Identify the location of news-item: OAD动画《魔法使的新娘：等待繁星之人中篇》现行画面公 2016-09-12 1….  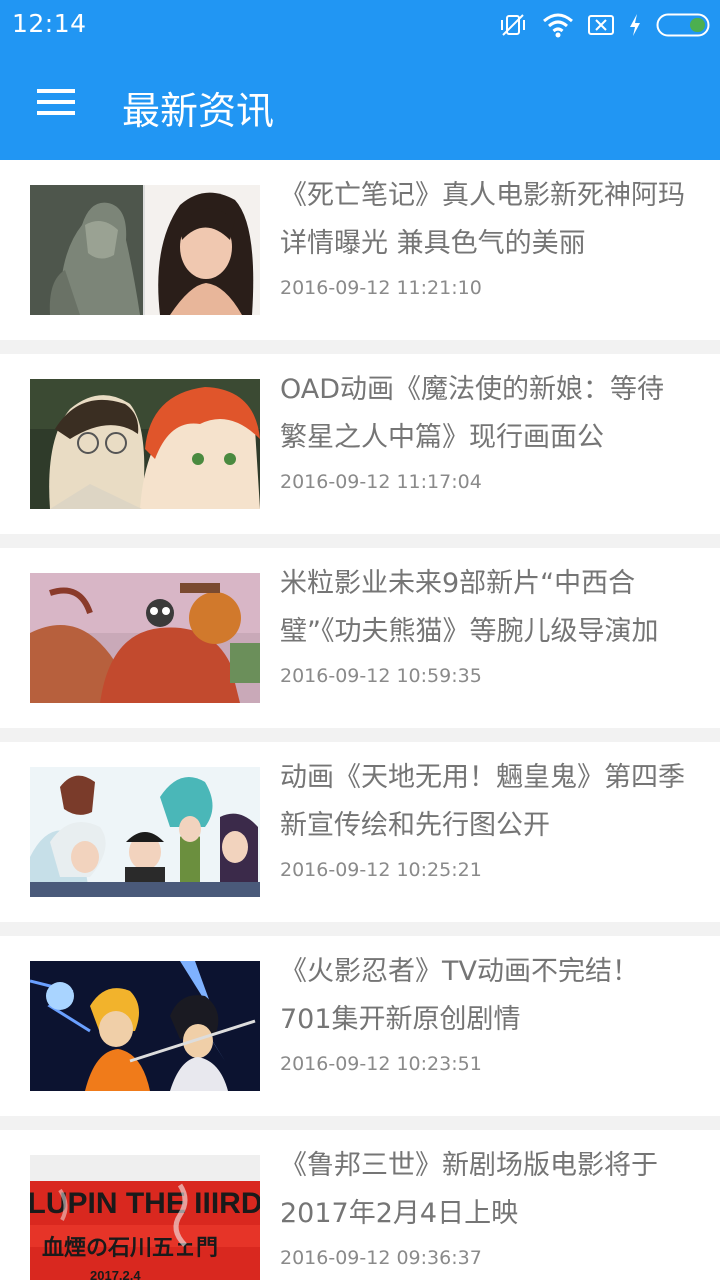
(360, 444).